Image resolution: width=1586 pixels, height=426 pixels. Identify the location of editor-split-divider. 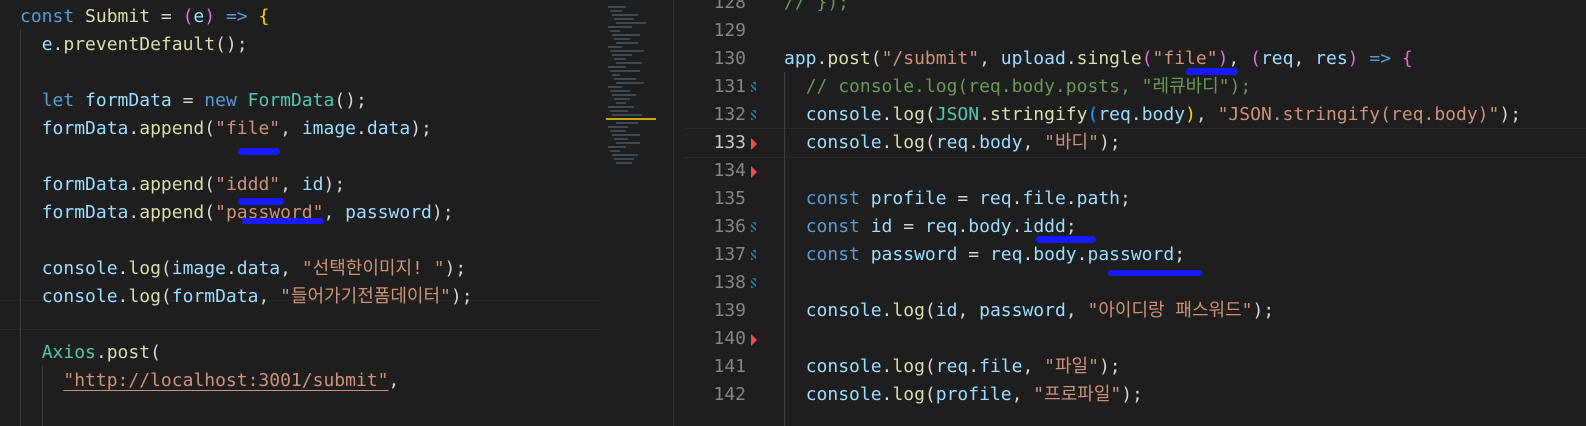
(674, 213).